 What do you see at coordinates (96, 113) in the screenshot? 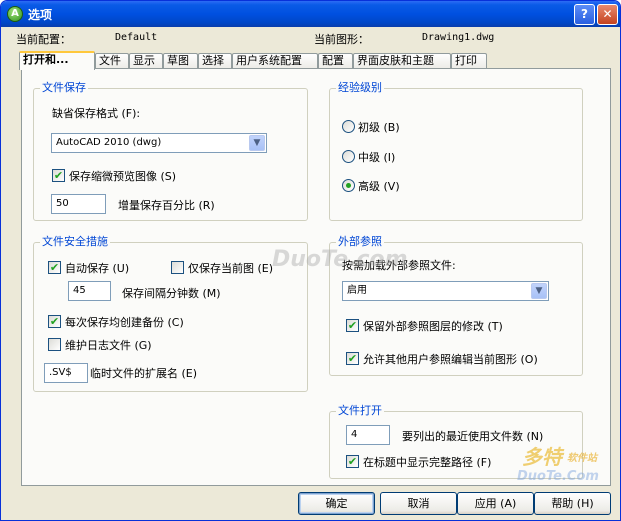
I see `default-format-label: 缺省保存格式 (F):` at bounding box center [96, 113].